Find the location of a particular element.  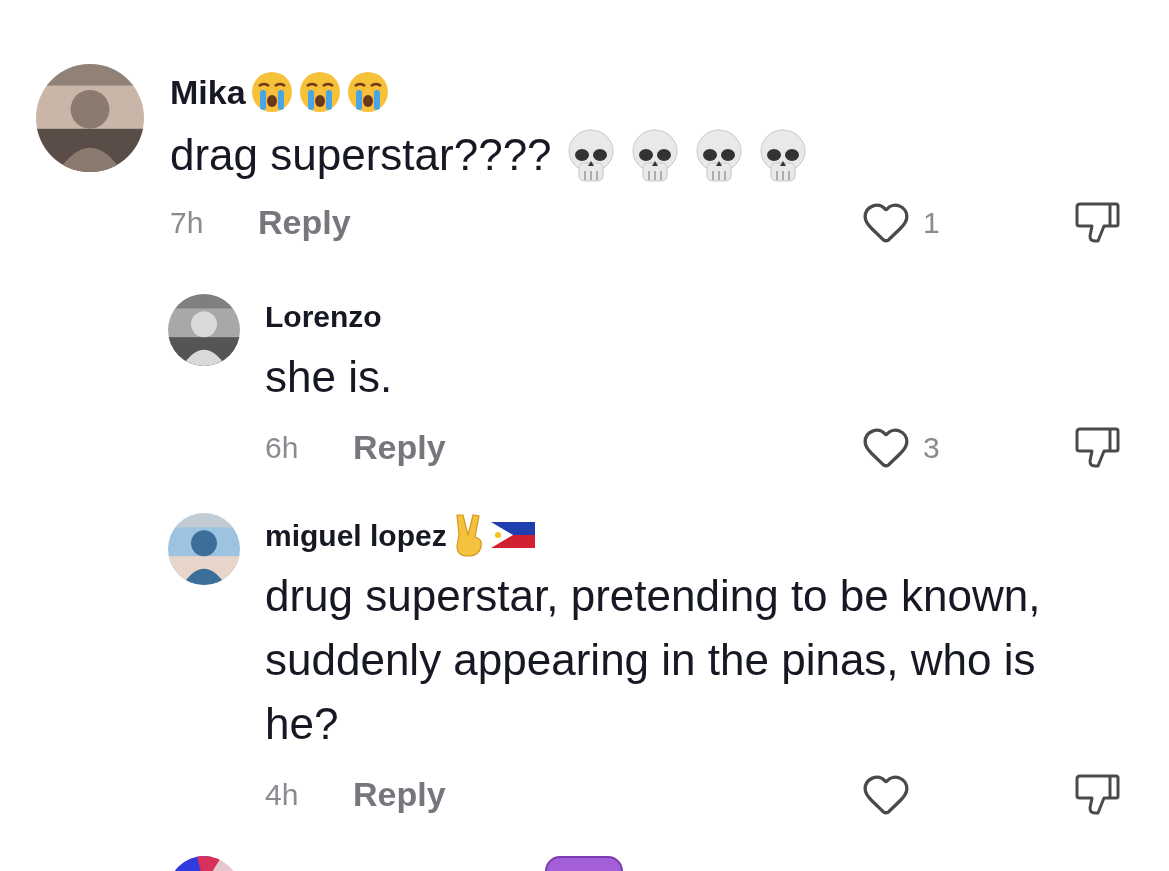

username: Mika is located at coordinates (208, 92).